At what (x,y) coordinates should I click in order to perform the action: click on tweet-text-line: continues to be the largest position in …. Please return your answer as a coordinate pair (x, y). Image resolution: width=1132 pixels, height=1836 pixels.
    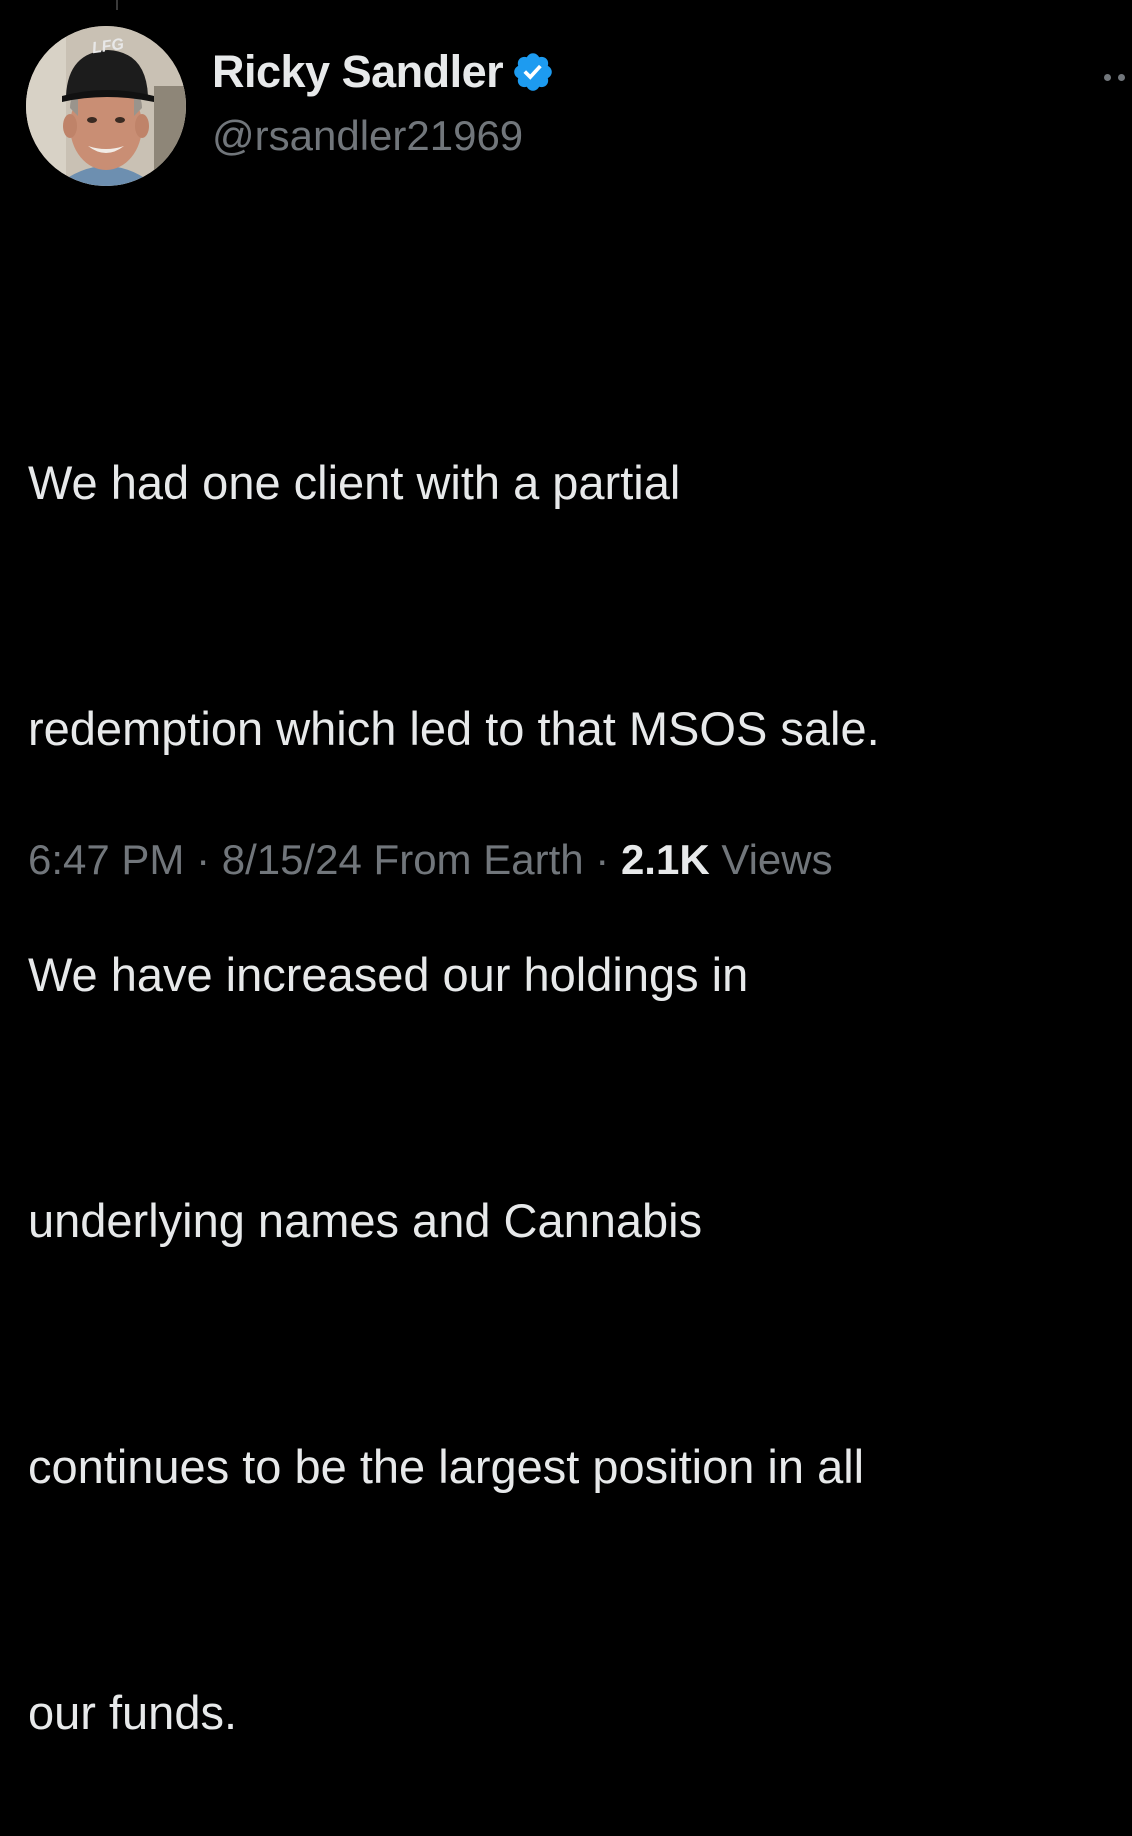
    Looking at the image, I should click on (446, 1466).